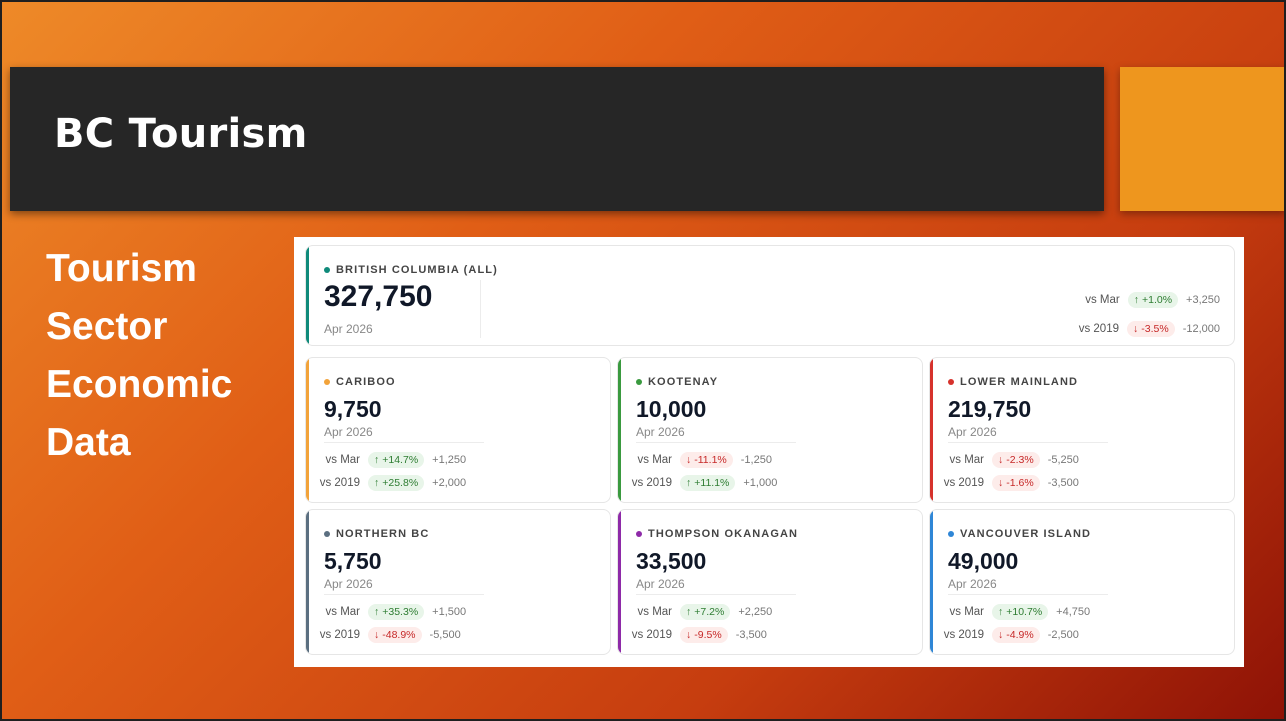 The height and width of the screenshot is (721, 1286). I want to click on change-badge: ↓ -11.1%, so click(706, 460).